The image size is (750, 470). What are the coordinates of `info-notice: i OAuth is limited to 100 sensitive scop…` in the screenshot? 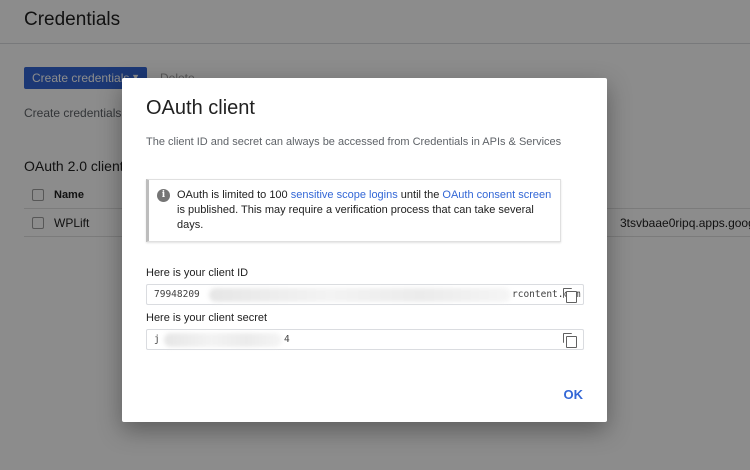 It's located at (353, 210).